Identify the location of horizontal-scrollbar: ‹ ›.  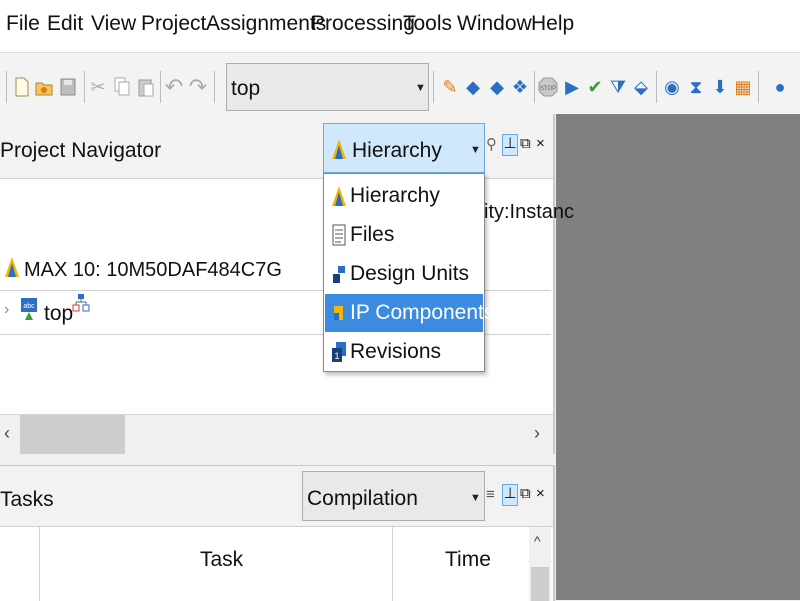
(276, 434).